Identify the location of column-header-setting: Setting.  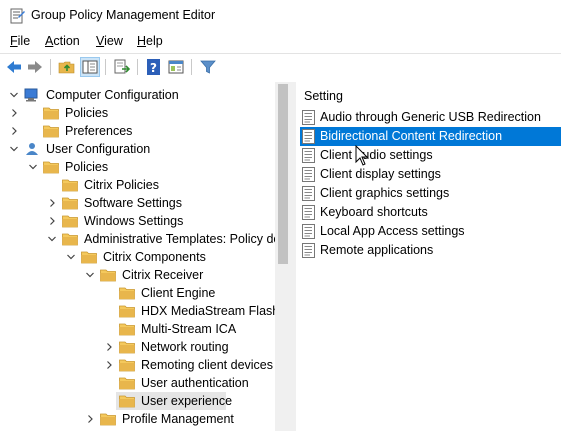
(323, 96).